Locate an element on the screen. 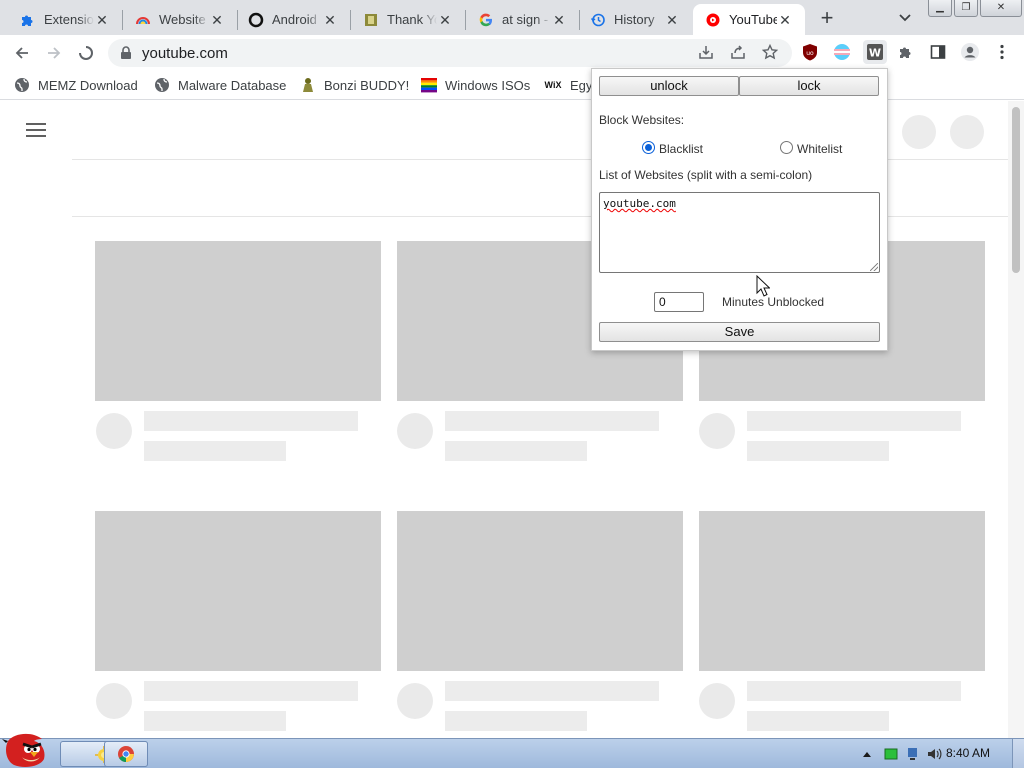  google-icon is located at coordinates (486, 20).